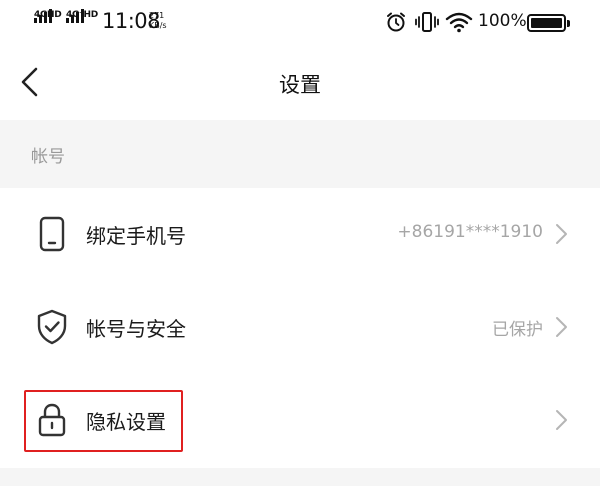 This screenshot has height=486, width=600. I want to click on battery-icon, so click(548, 23).